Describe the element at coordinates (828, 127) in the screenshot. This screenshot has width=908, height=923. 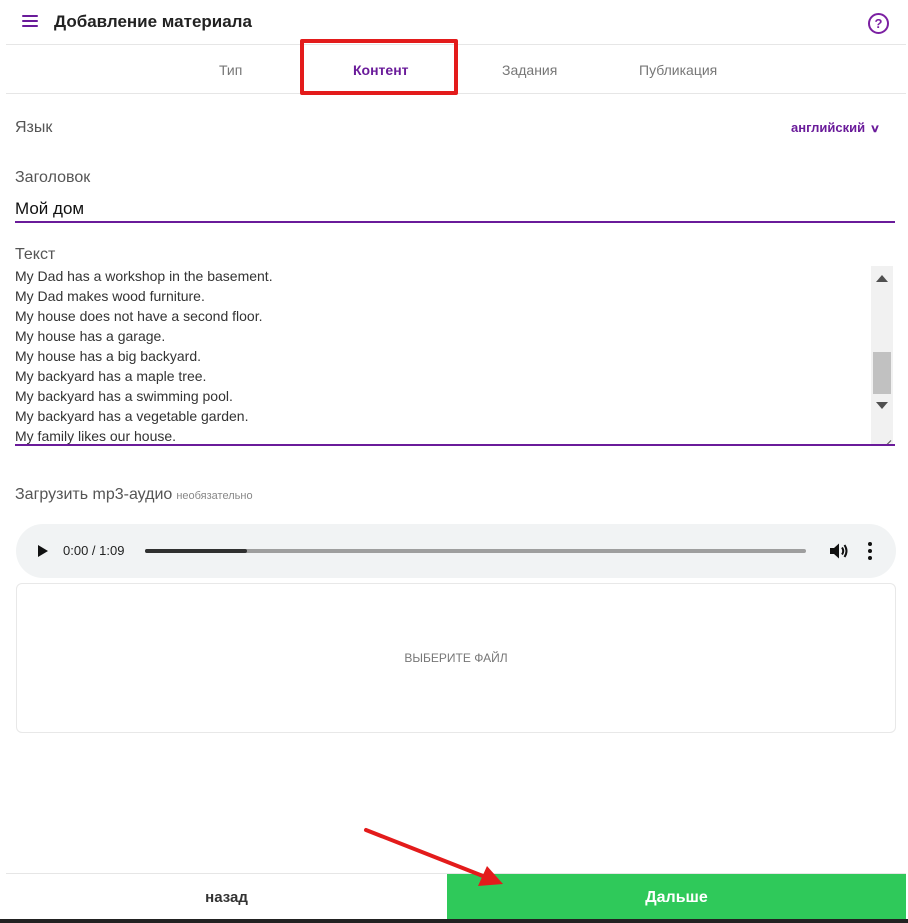
I see `language-value: английский` at that location.